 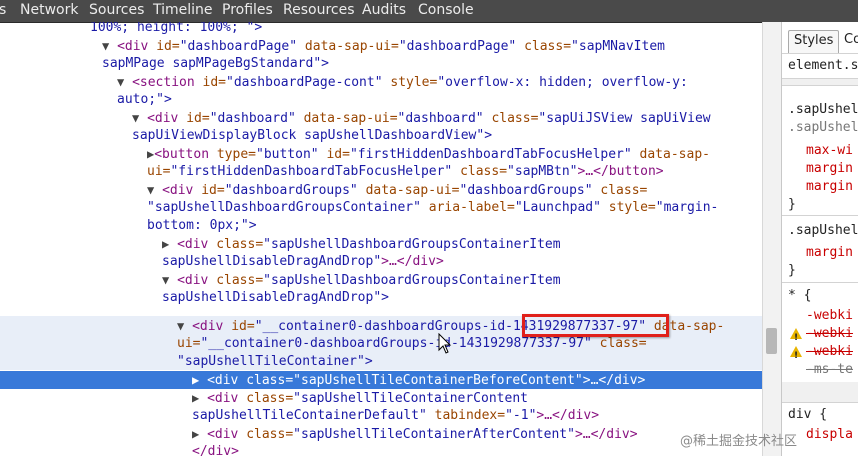 What do you see at coordinates (275, 361) in the screenshot?
I see `dom-line: "sapUshellTileContainer">` at bounding box center [275, 361].